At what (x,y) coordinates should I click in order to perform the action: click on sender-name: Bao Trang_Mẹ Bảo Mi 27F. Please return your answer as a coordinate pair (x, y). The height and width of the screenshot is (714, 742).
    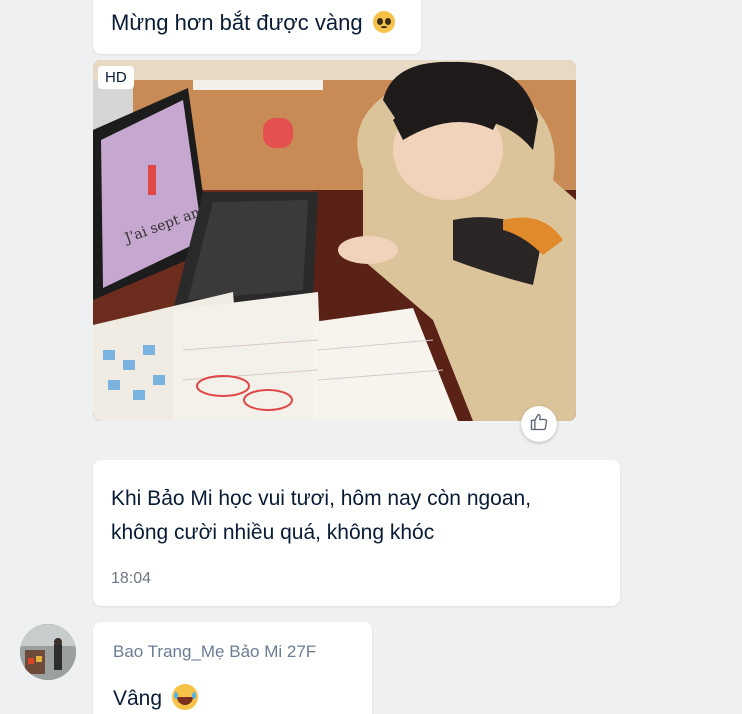
    Looking at the image, I should click on (232, 652).